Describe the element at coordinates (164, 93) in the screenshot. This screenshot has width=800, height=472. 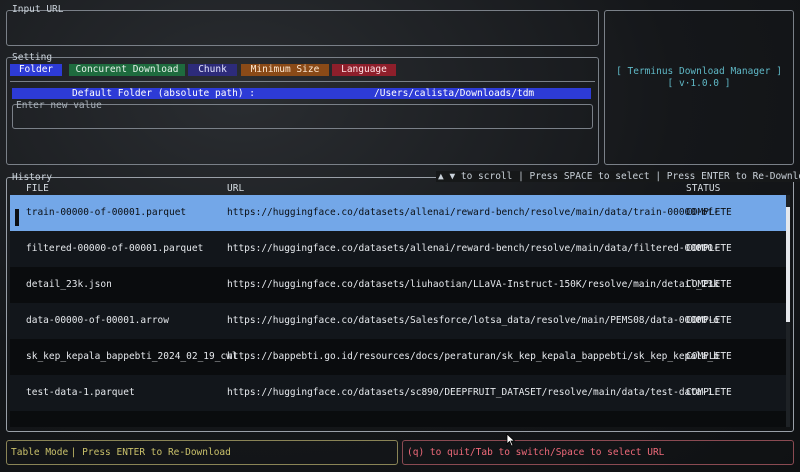
I see `folder-setting-label: Default Folder (absolute path) :` at that location.